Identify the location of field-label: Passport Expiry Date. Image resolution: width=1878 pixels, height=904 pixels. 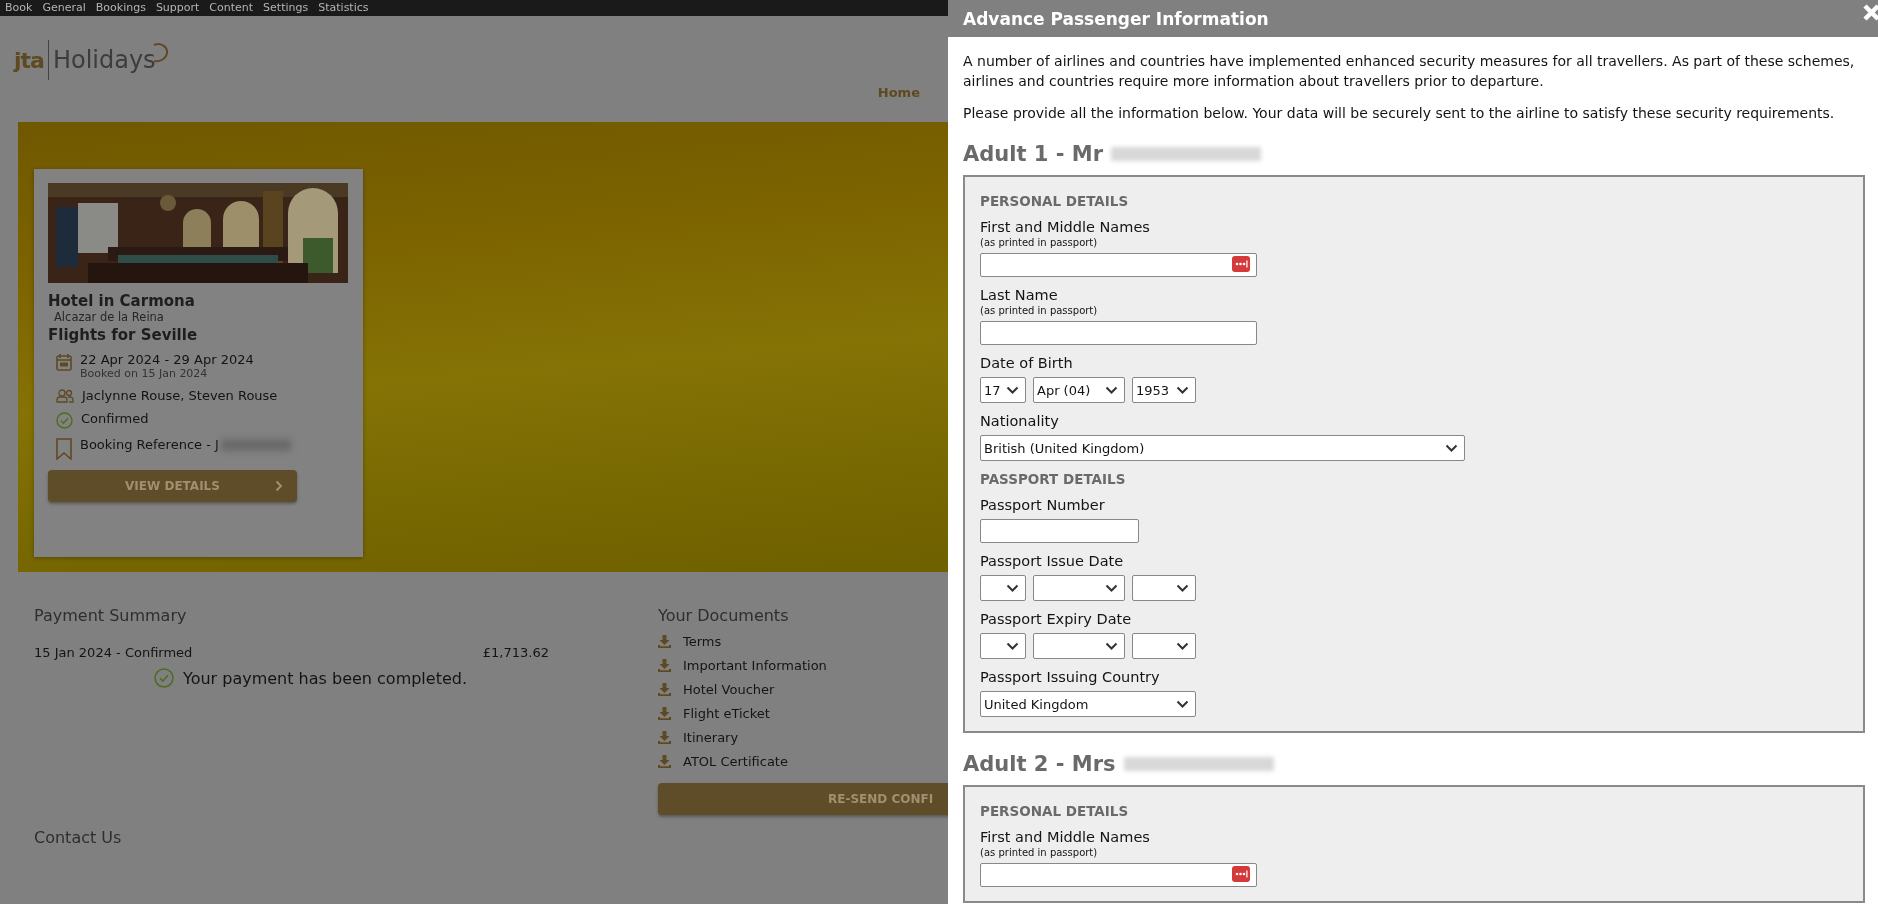
(1056, 619).